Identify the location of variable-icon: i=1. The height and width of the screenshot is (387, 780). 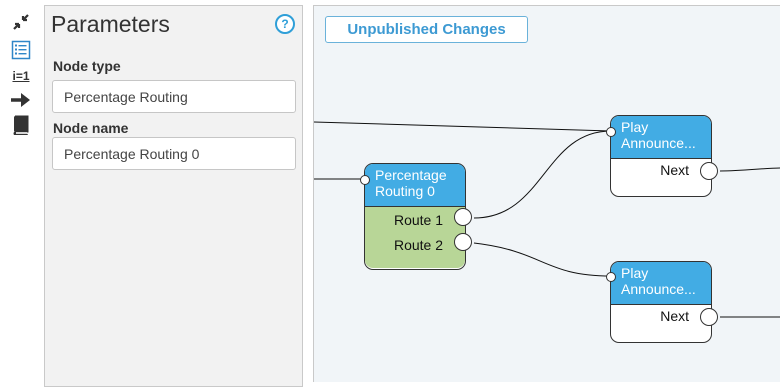
(21, 76).